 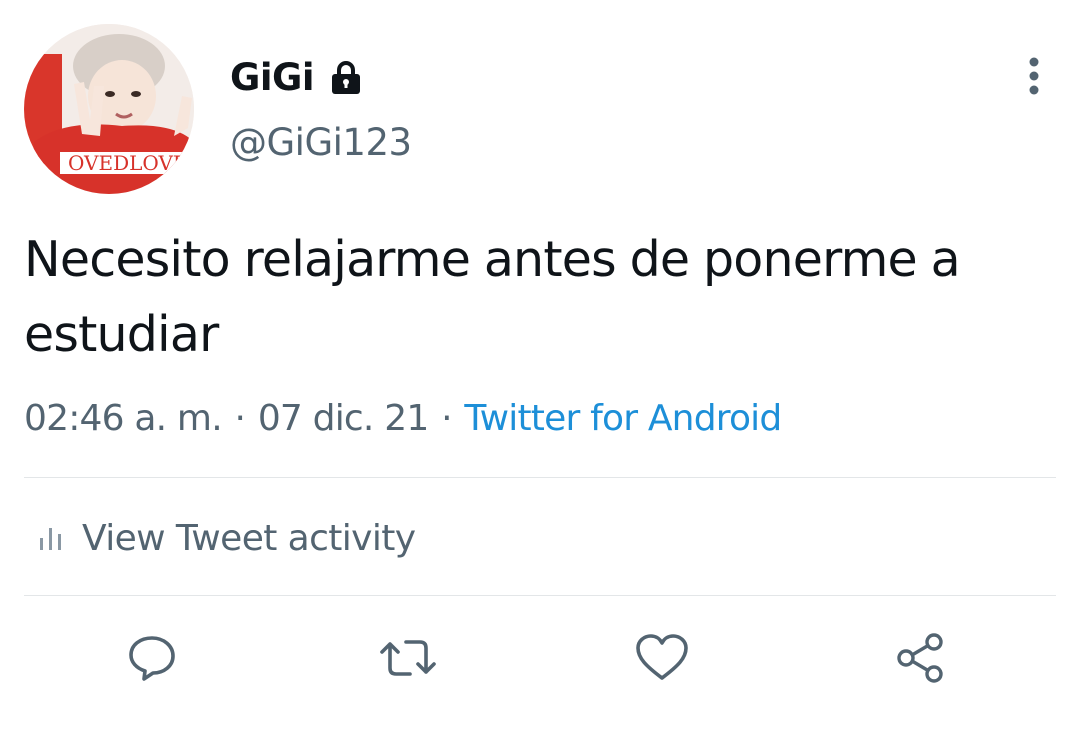 I want to click on author-name-row: GiGi, so click(x=297, y=77).